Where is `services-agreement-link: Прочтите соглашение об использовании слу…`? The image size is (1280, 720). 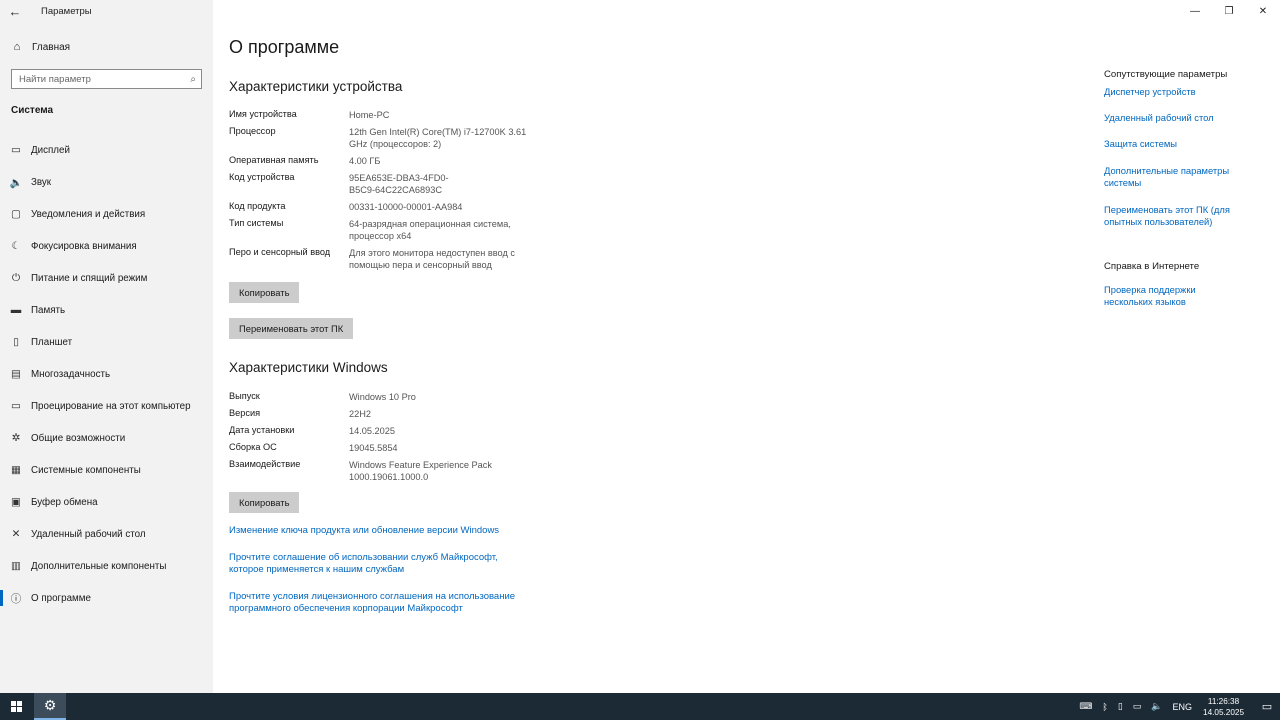
services-agreement-link: Прочтите соглашение об использовании слу… is located at coordinates (379, 564).